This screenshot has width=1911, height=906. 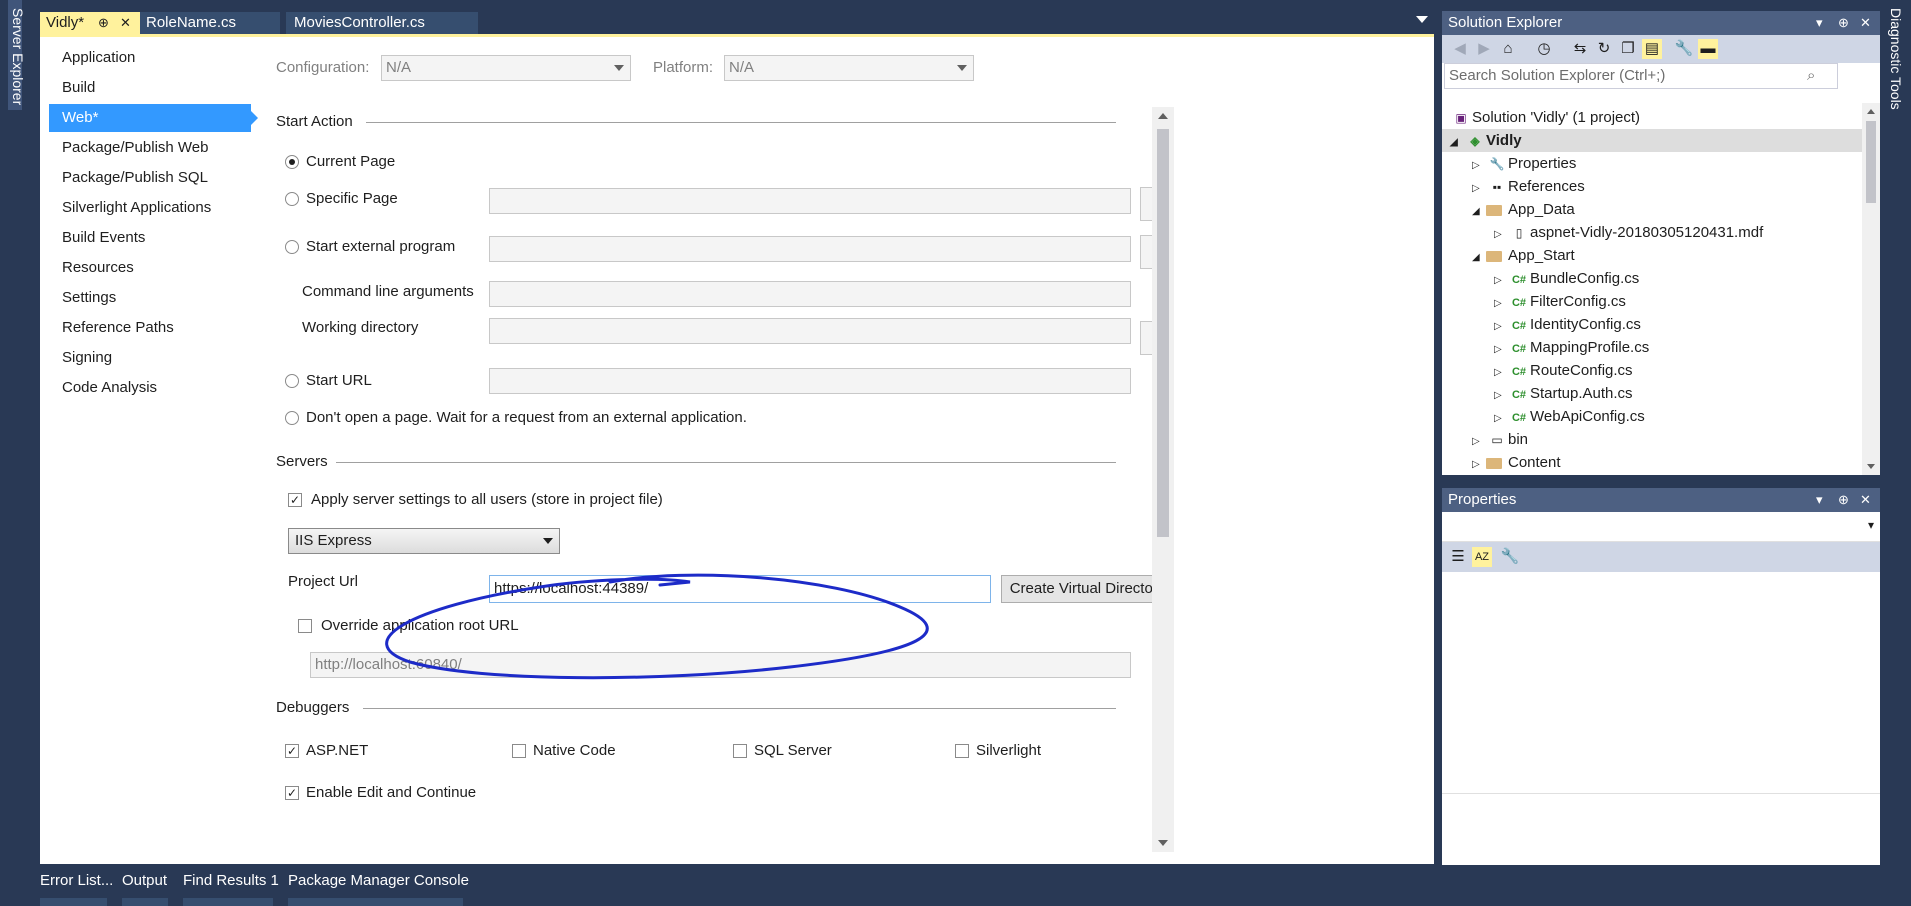 I want to click on override-root-checkbox, so click(x=305, y=626).